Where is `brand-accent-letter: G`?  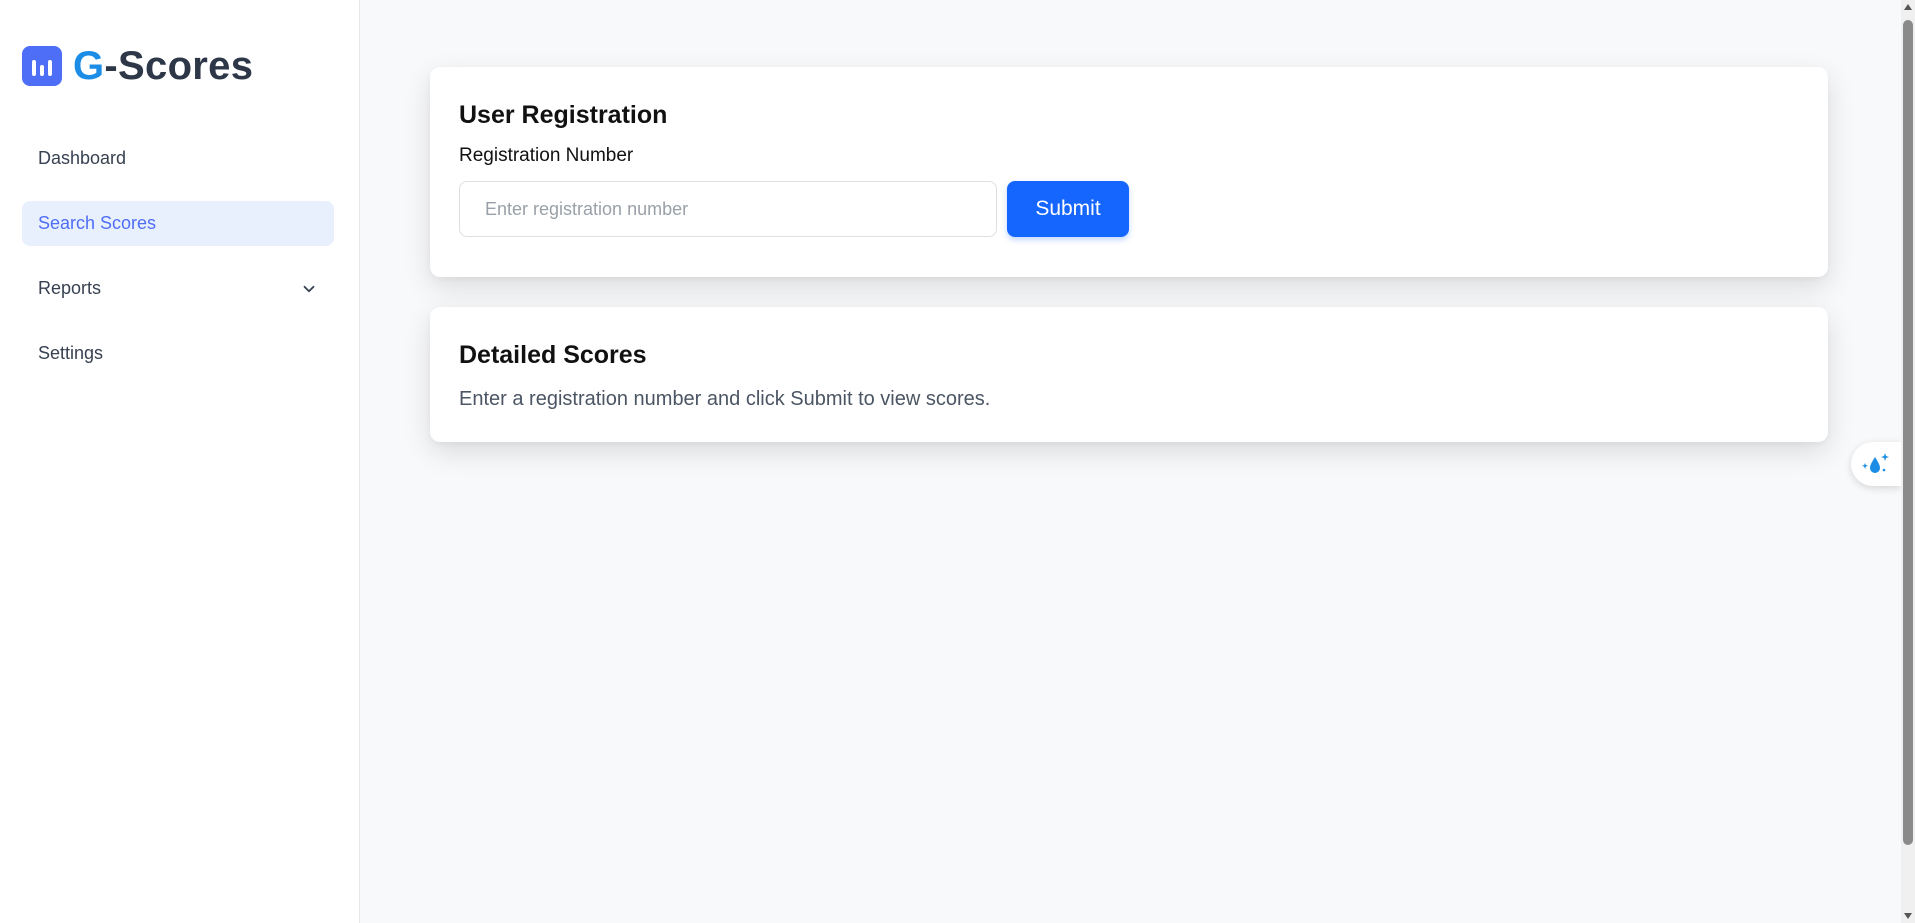
brand-accent-letter: G is located at coordinates (89, 66).